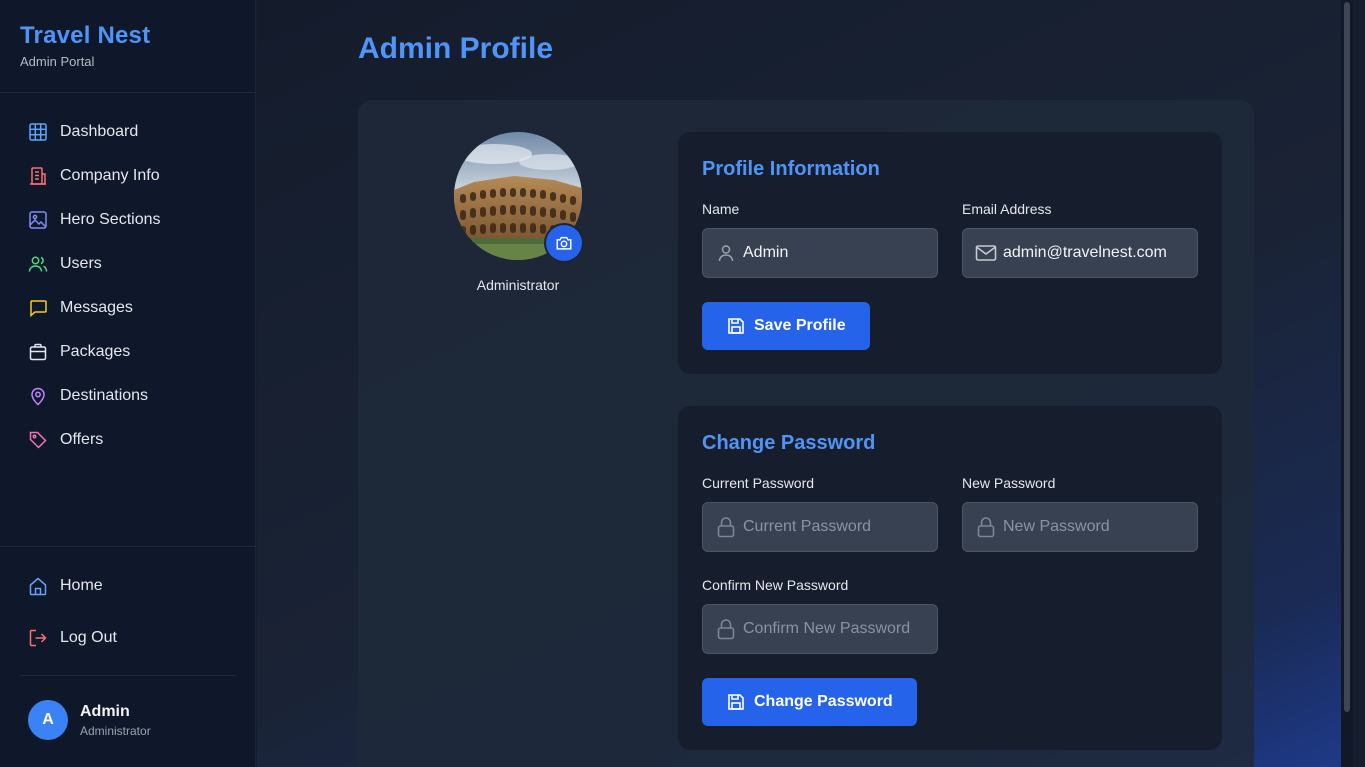 The image size is (1365, 767). Describe the element at coordinates (800, 325) in the screenshot. I see `button-label: Save Profile` at that location.